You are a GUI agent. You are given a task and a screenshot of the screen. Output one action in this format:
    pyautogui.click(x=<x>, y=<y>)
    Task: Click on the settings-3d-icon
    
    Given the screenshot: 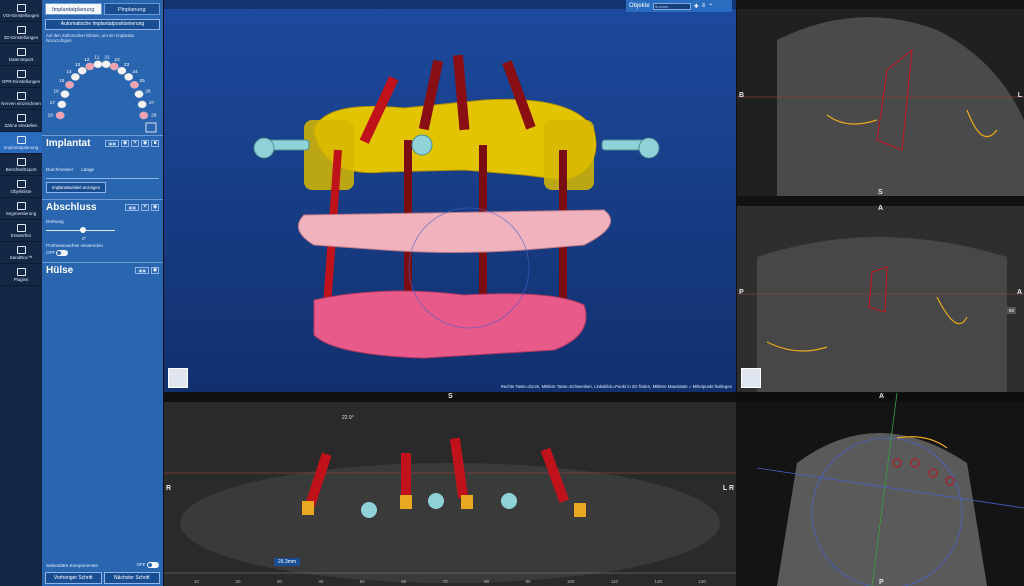 What is the action you would take?
    pyautogui.click(x=21, y=29)
    